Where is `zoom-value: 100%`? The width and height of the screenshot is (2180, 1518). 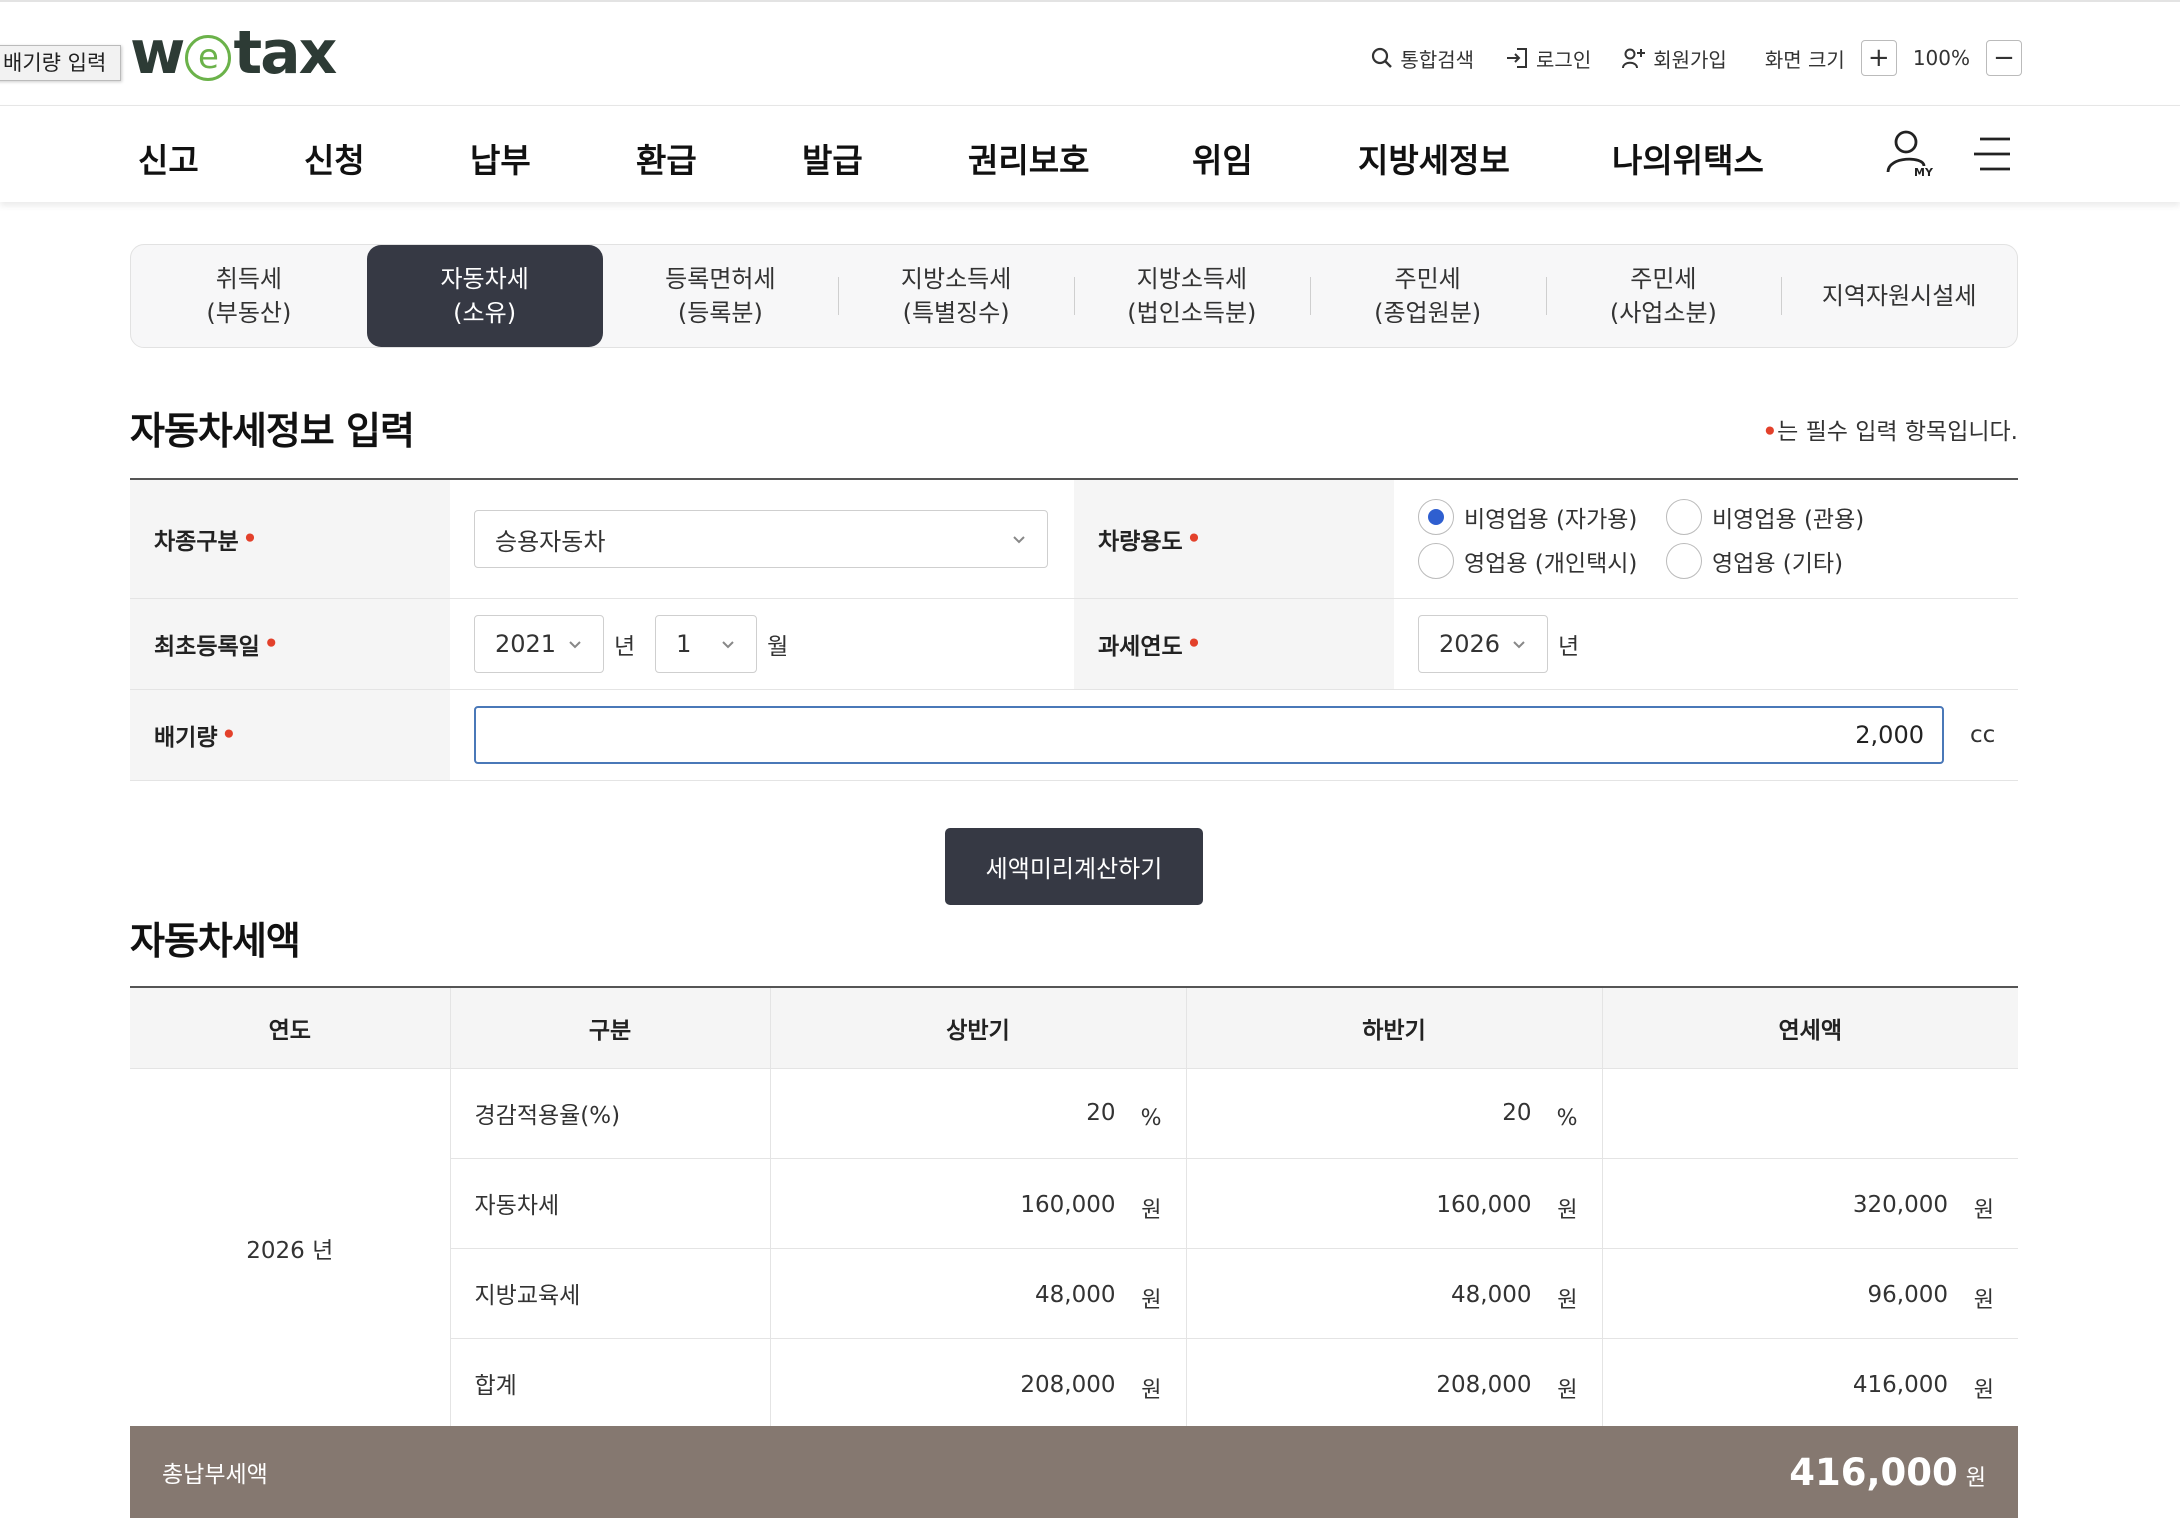
zoom-value: 100% is located at coordinates (1941, 58).